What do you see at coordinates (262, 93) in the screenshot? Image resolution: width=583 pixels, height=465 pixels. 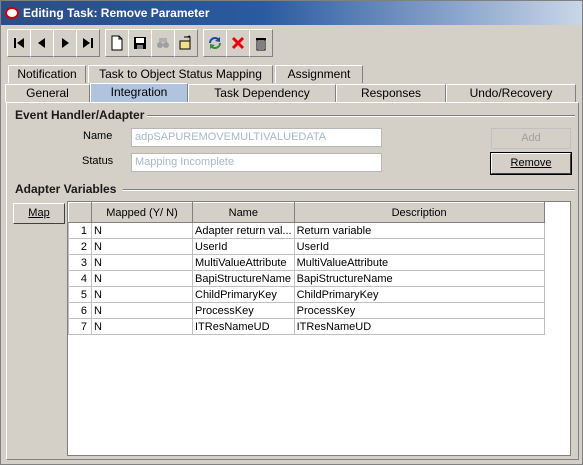 I see `tab-task-dependency: Task Dependency` at bounding box center [262, 93].